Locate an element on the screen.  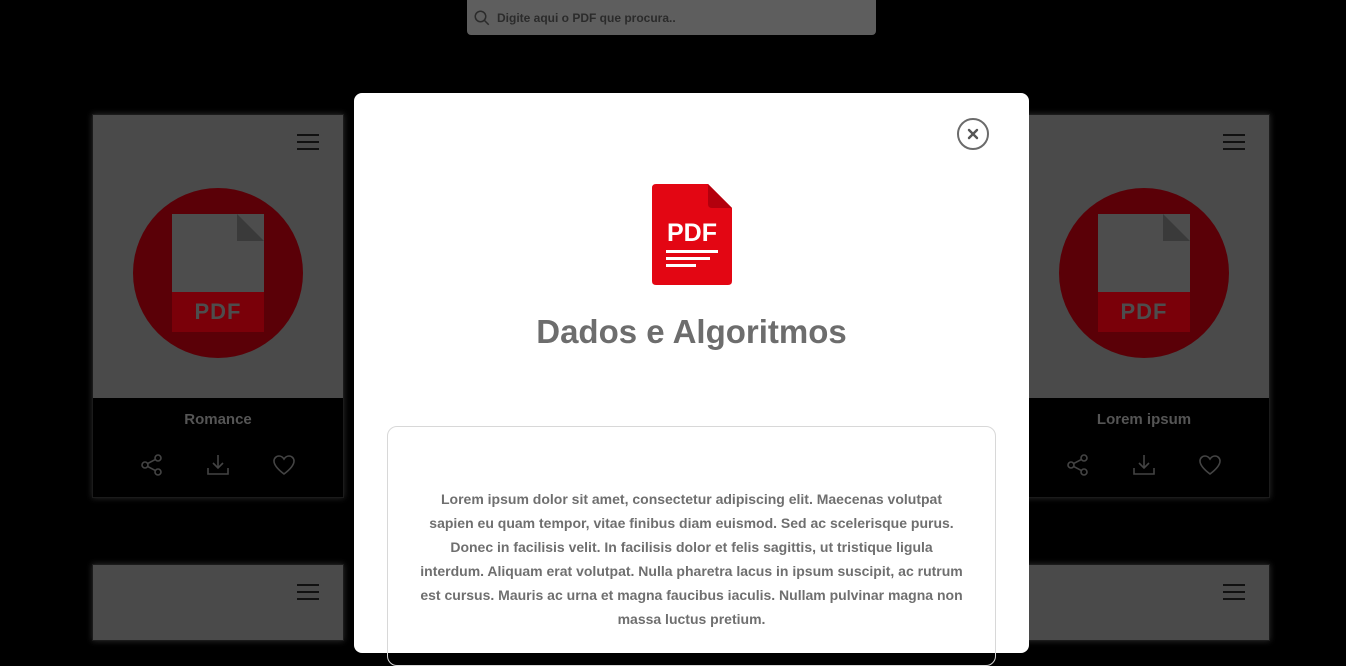
close-icon is located at coordinates (973, 134).